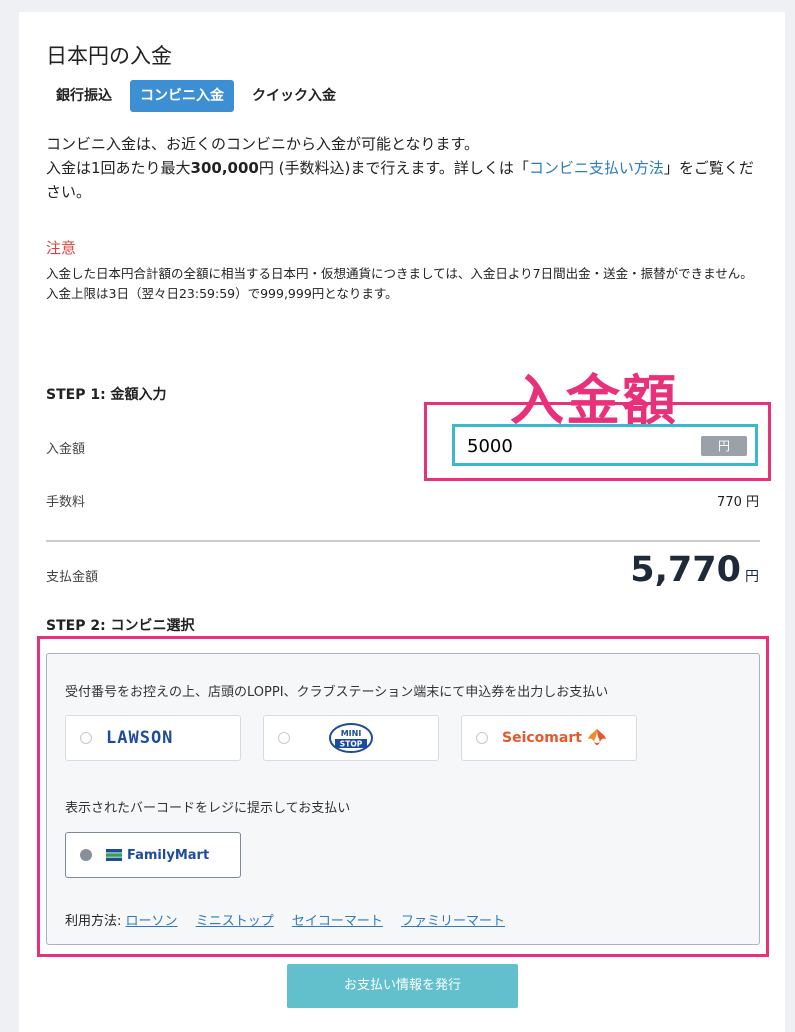  I want to click on divider, so click(403, 541).